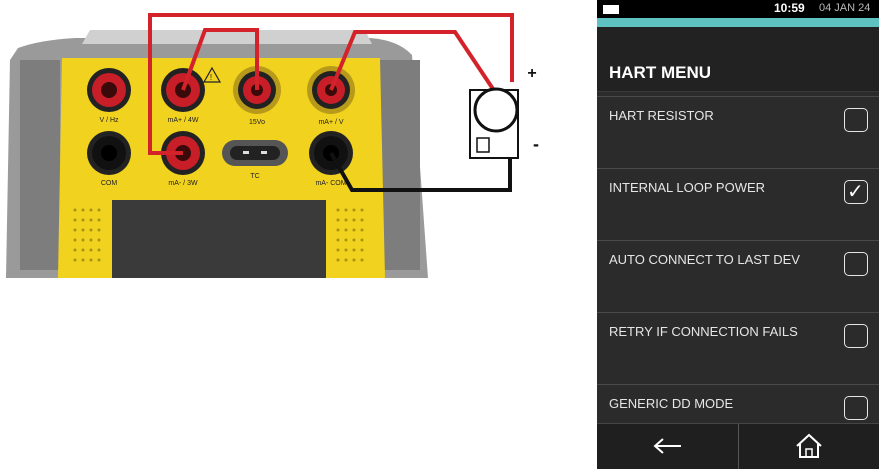 This screenshot has height=474, width=880. What do you see at coordinates (703, 331) in the screenshot?
I see `menu-item-label: RETRY IF CONNECTION FAILS` at bounding box center [703, 331].